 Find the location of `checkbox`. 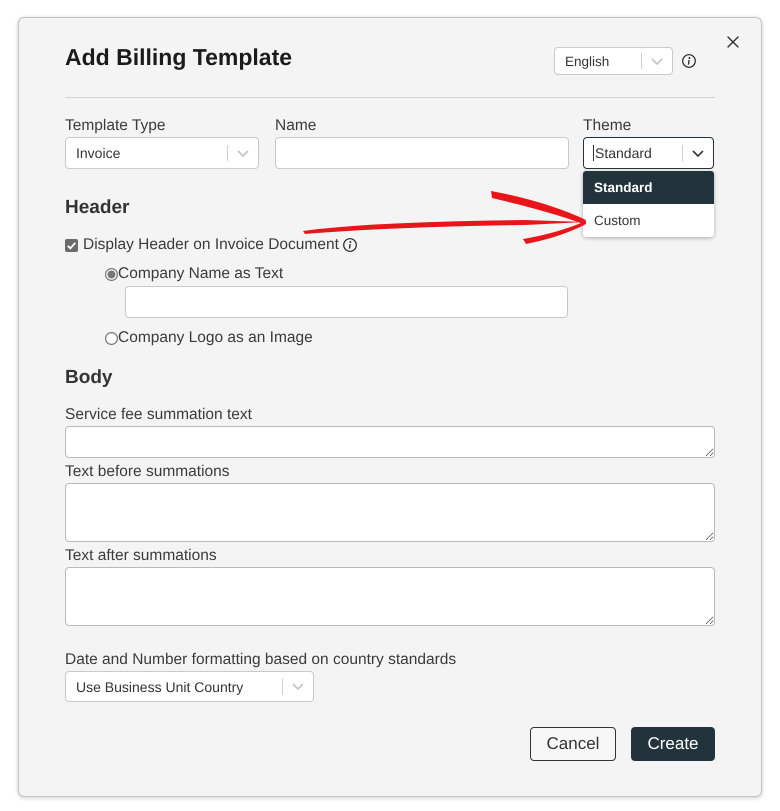

checkbox is located at coordinates (71, 245).